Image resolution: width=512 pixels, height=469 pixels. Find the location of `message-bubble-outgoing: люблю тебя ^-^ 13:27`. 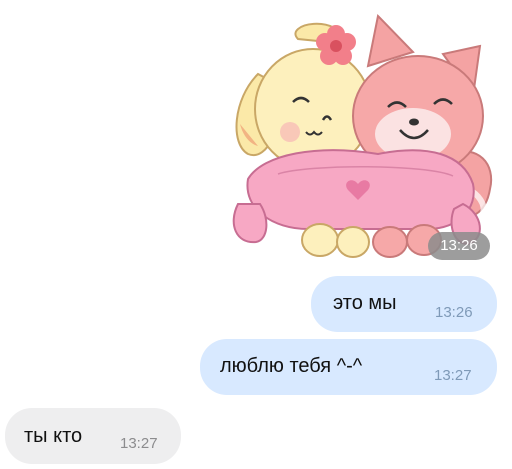

message-bubble-outgoing: люблю тебя ^-^ 13:27 is located at coordinates (348, 367).